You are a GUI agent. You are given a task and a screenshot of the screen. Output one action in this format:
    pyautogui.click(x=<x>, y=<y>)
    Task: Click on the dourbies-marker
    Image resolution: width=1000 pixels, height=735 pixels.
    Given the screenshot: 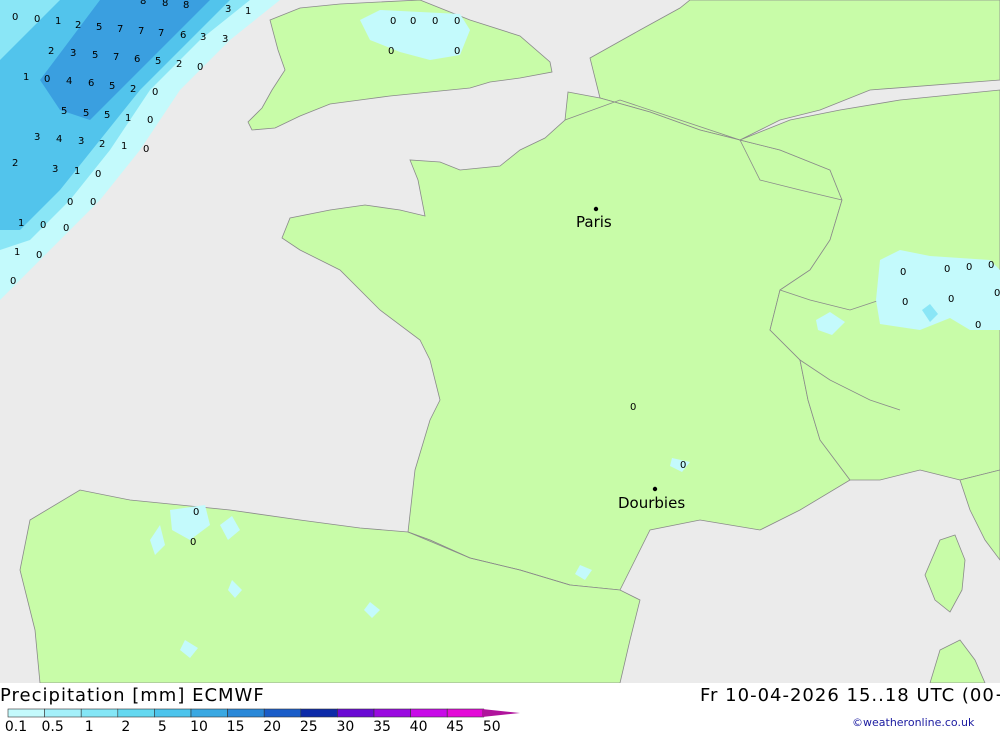 What is the action you would take?
    pyautogui.click(x=655, y=489)
    